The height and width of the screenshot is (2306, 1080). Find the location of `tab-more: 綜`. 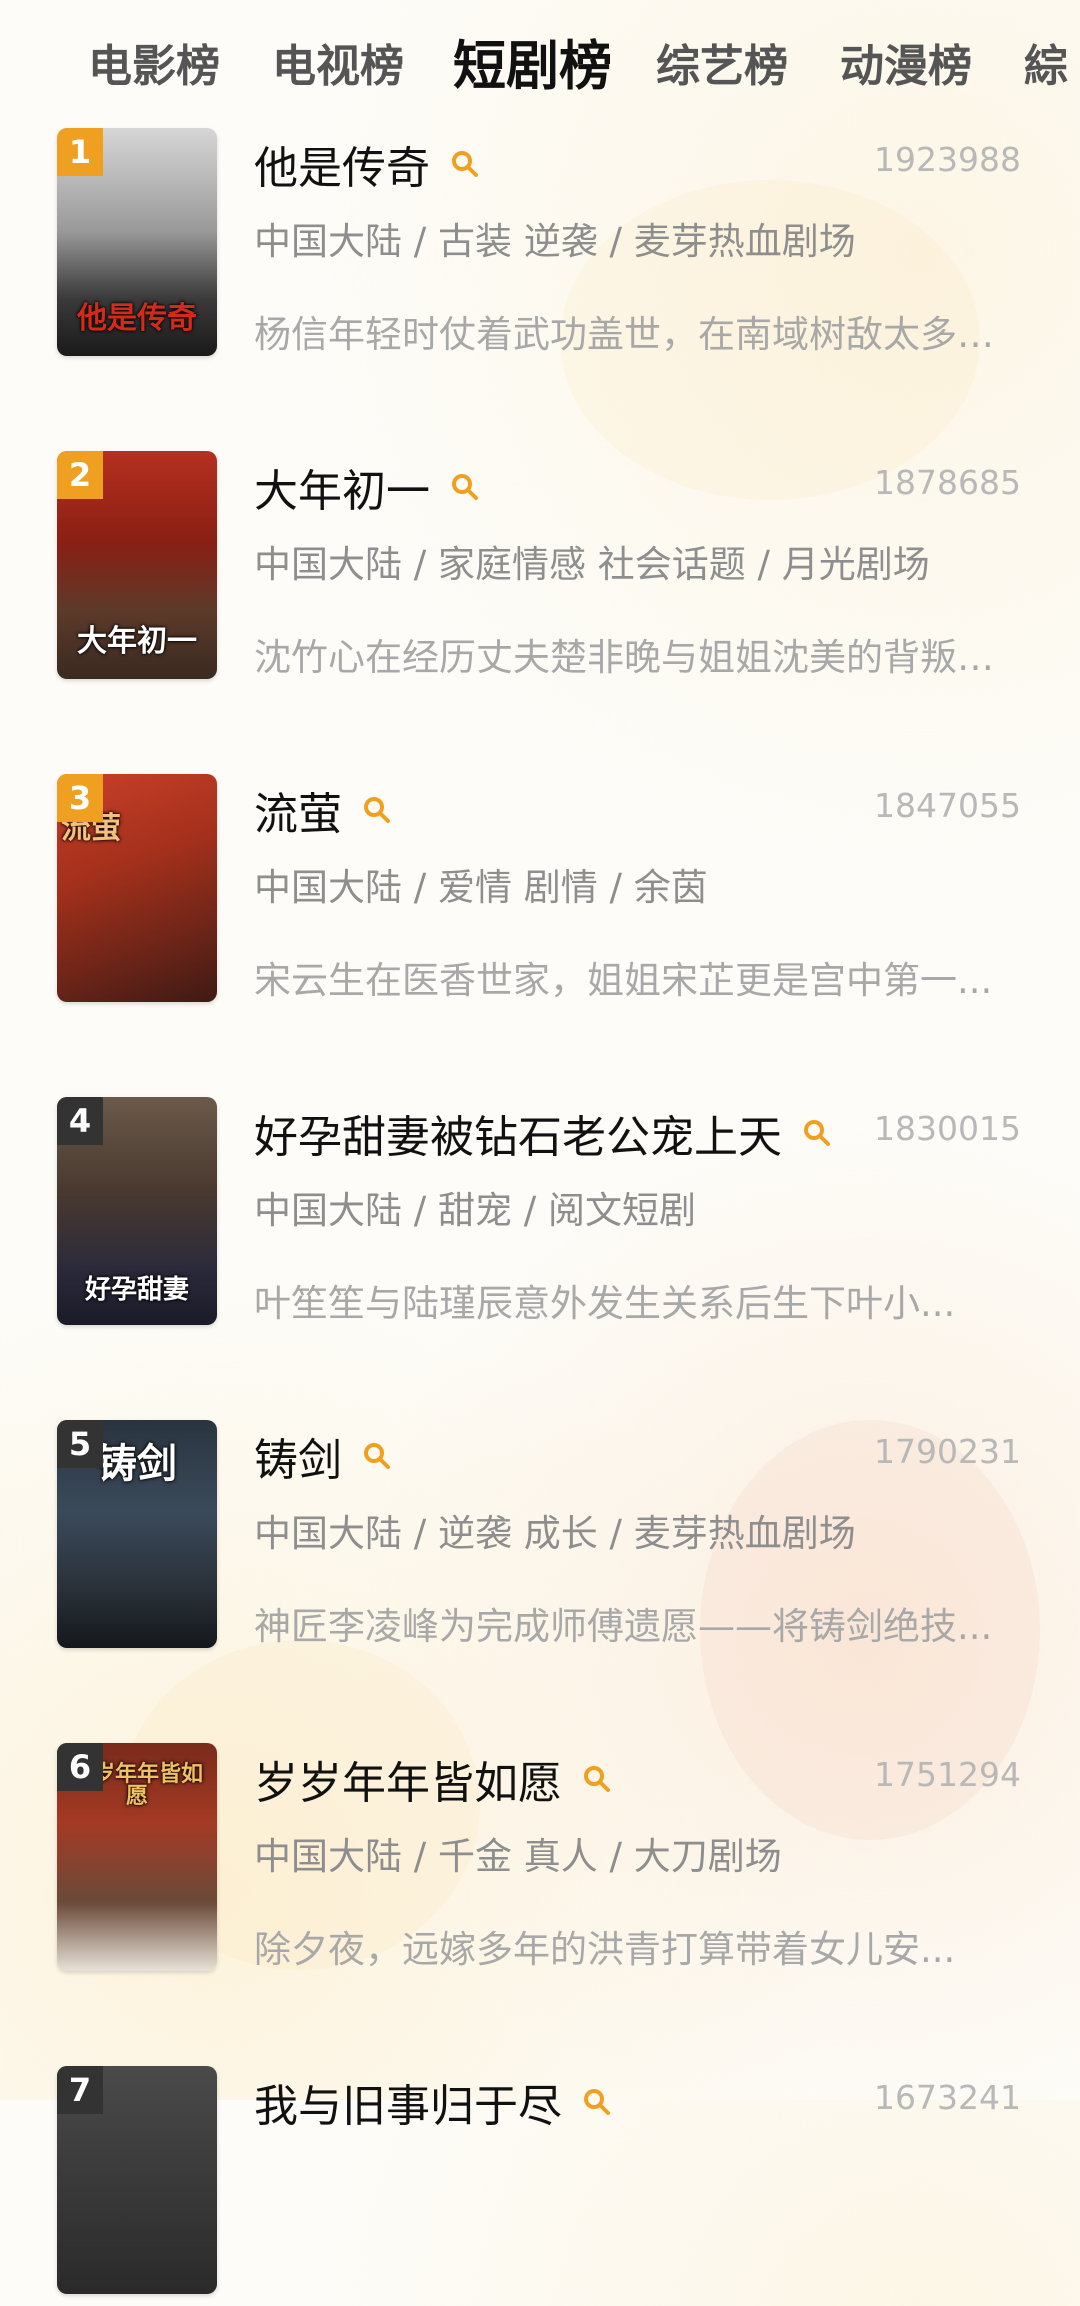

tab-more: 綜 is located at coordinates (1046, 62).